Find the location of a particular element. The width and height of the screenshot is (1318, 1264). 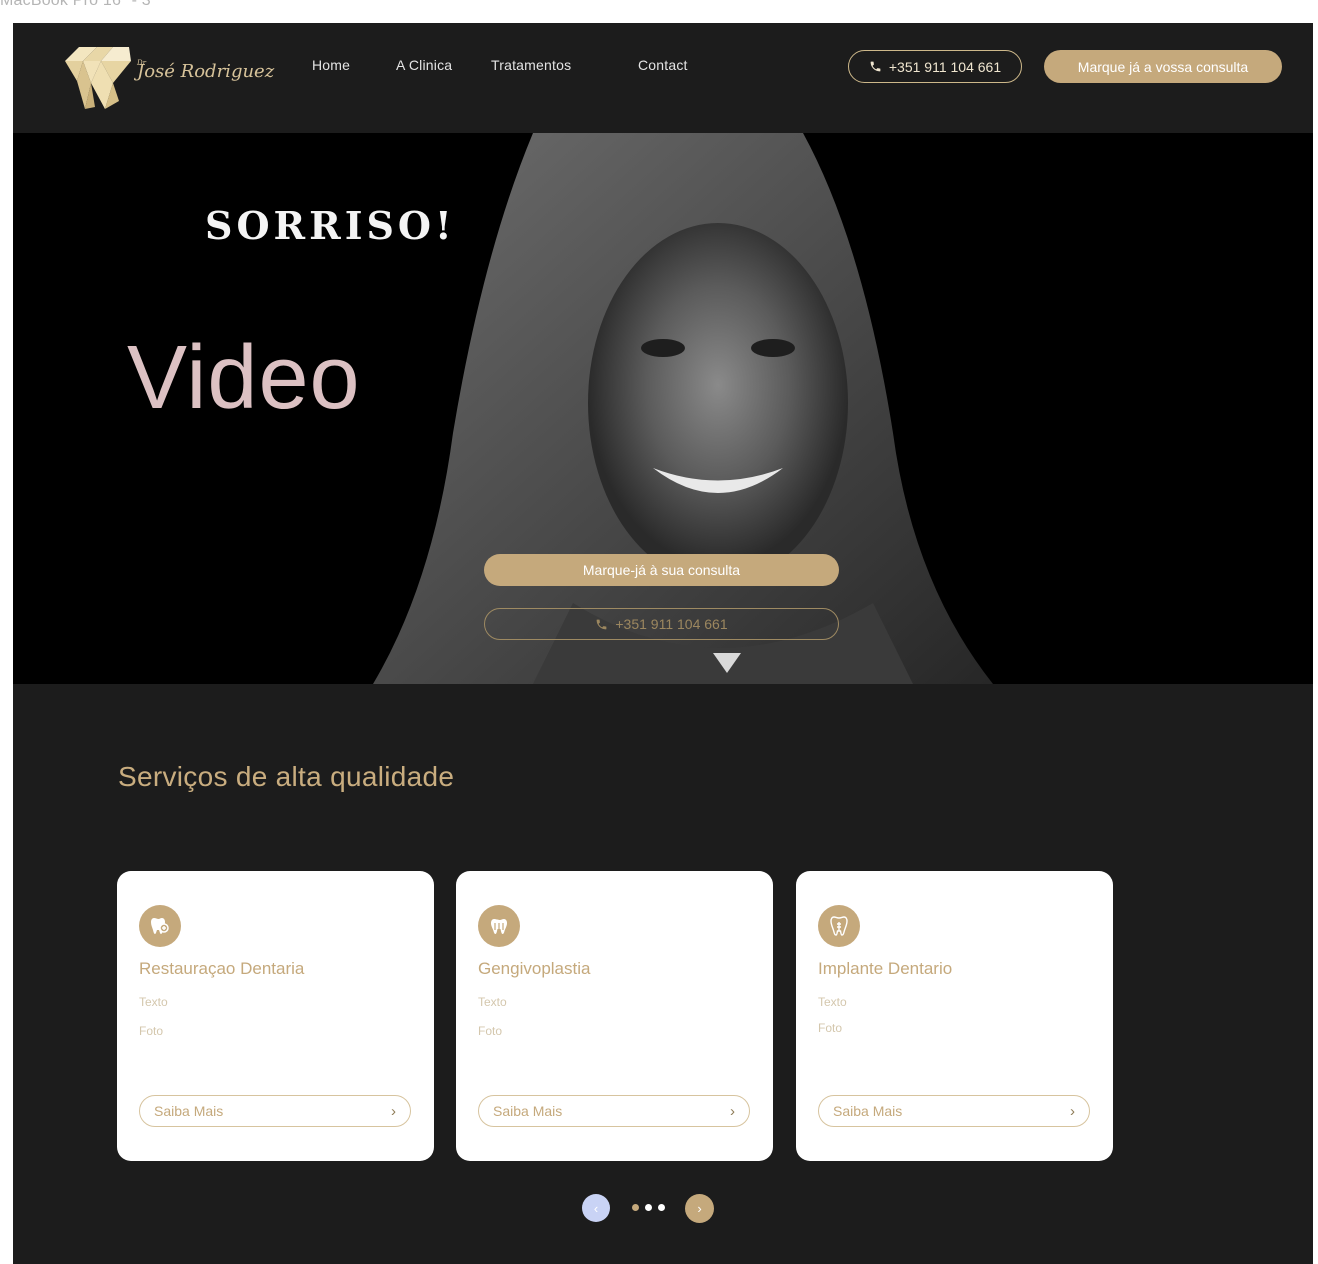

carousel-next-button: › is located at coordinates (699, 1208).